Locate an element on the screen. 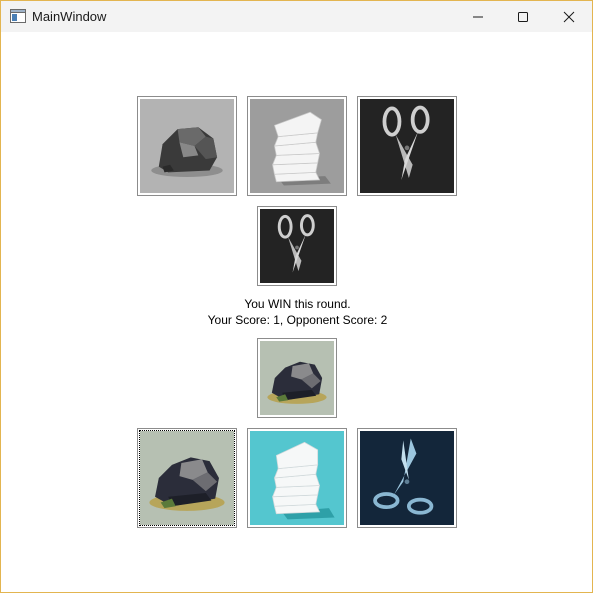 This screenshot has height=593, width=593. minimize-button is located at coordinates (478, 16).